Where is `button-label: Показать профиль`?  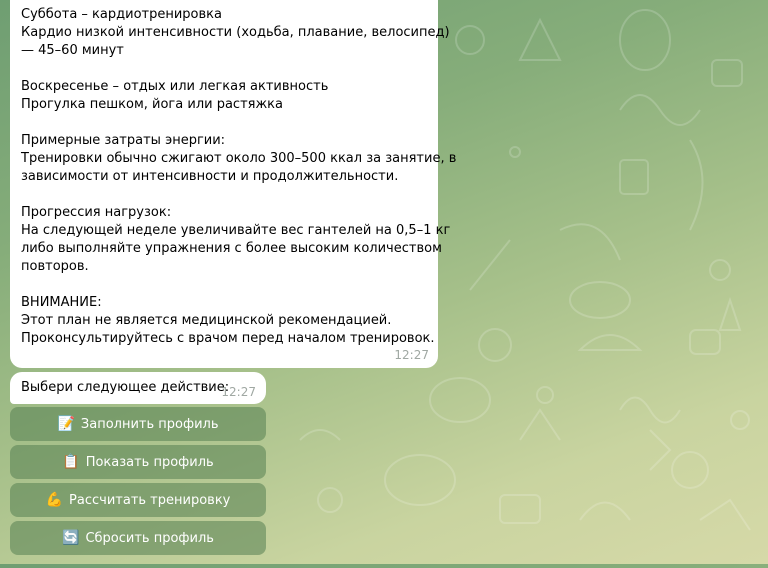 button-label: Показать профиль is located at coordinates (149, 462).